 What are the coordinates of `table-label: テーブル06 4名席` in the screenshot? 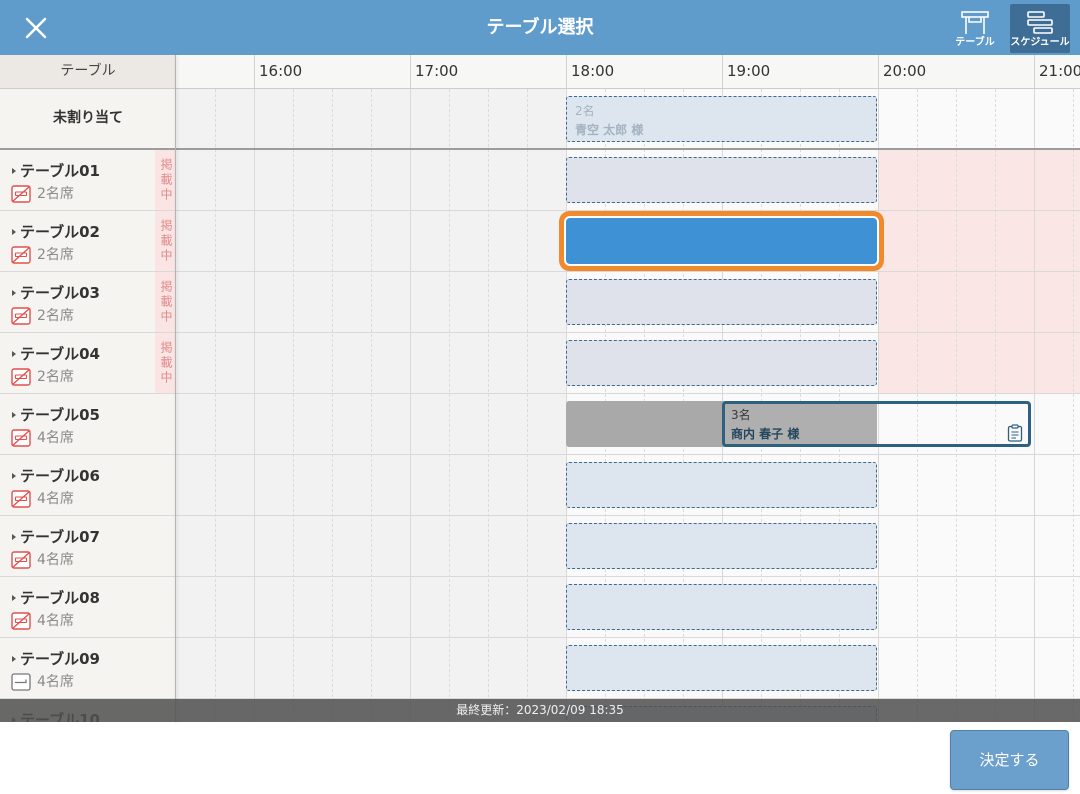 It's located at (88, 485).